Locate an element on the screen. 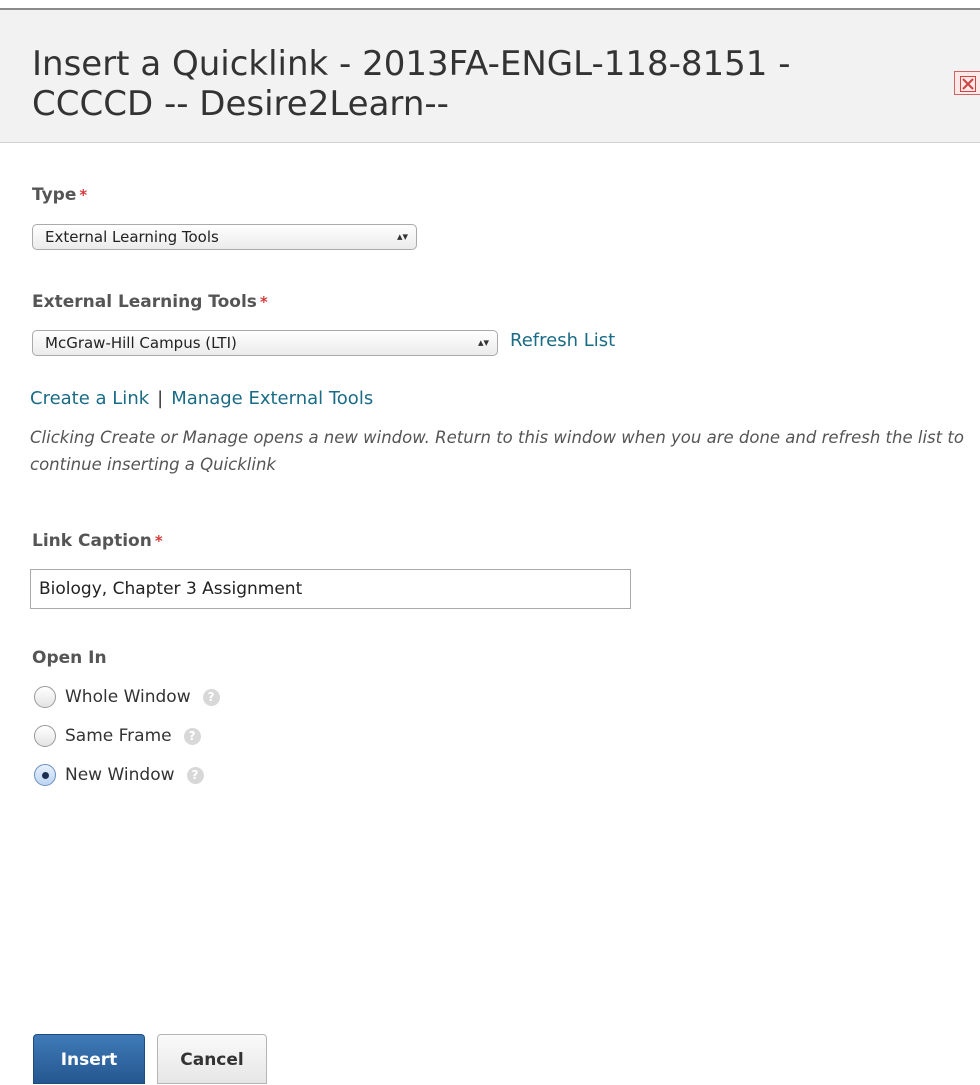 The height and width of the screenshot is (1085, 980). new-window-radio is located at coordinates (45, 775).